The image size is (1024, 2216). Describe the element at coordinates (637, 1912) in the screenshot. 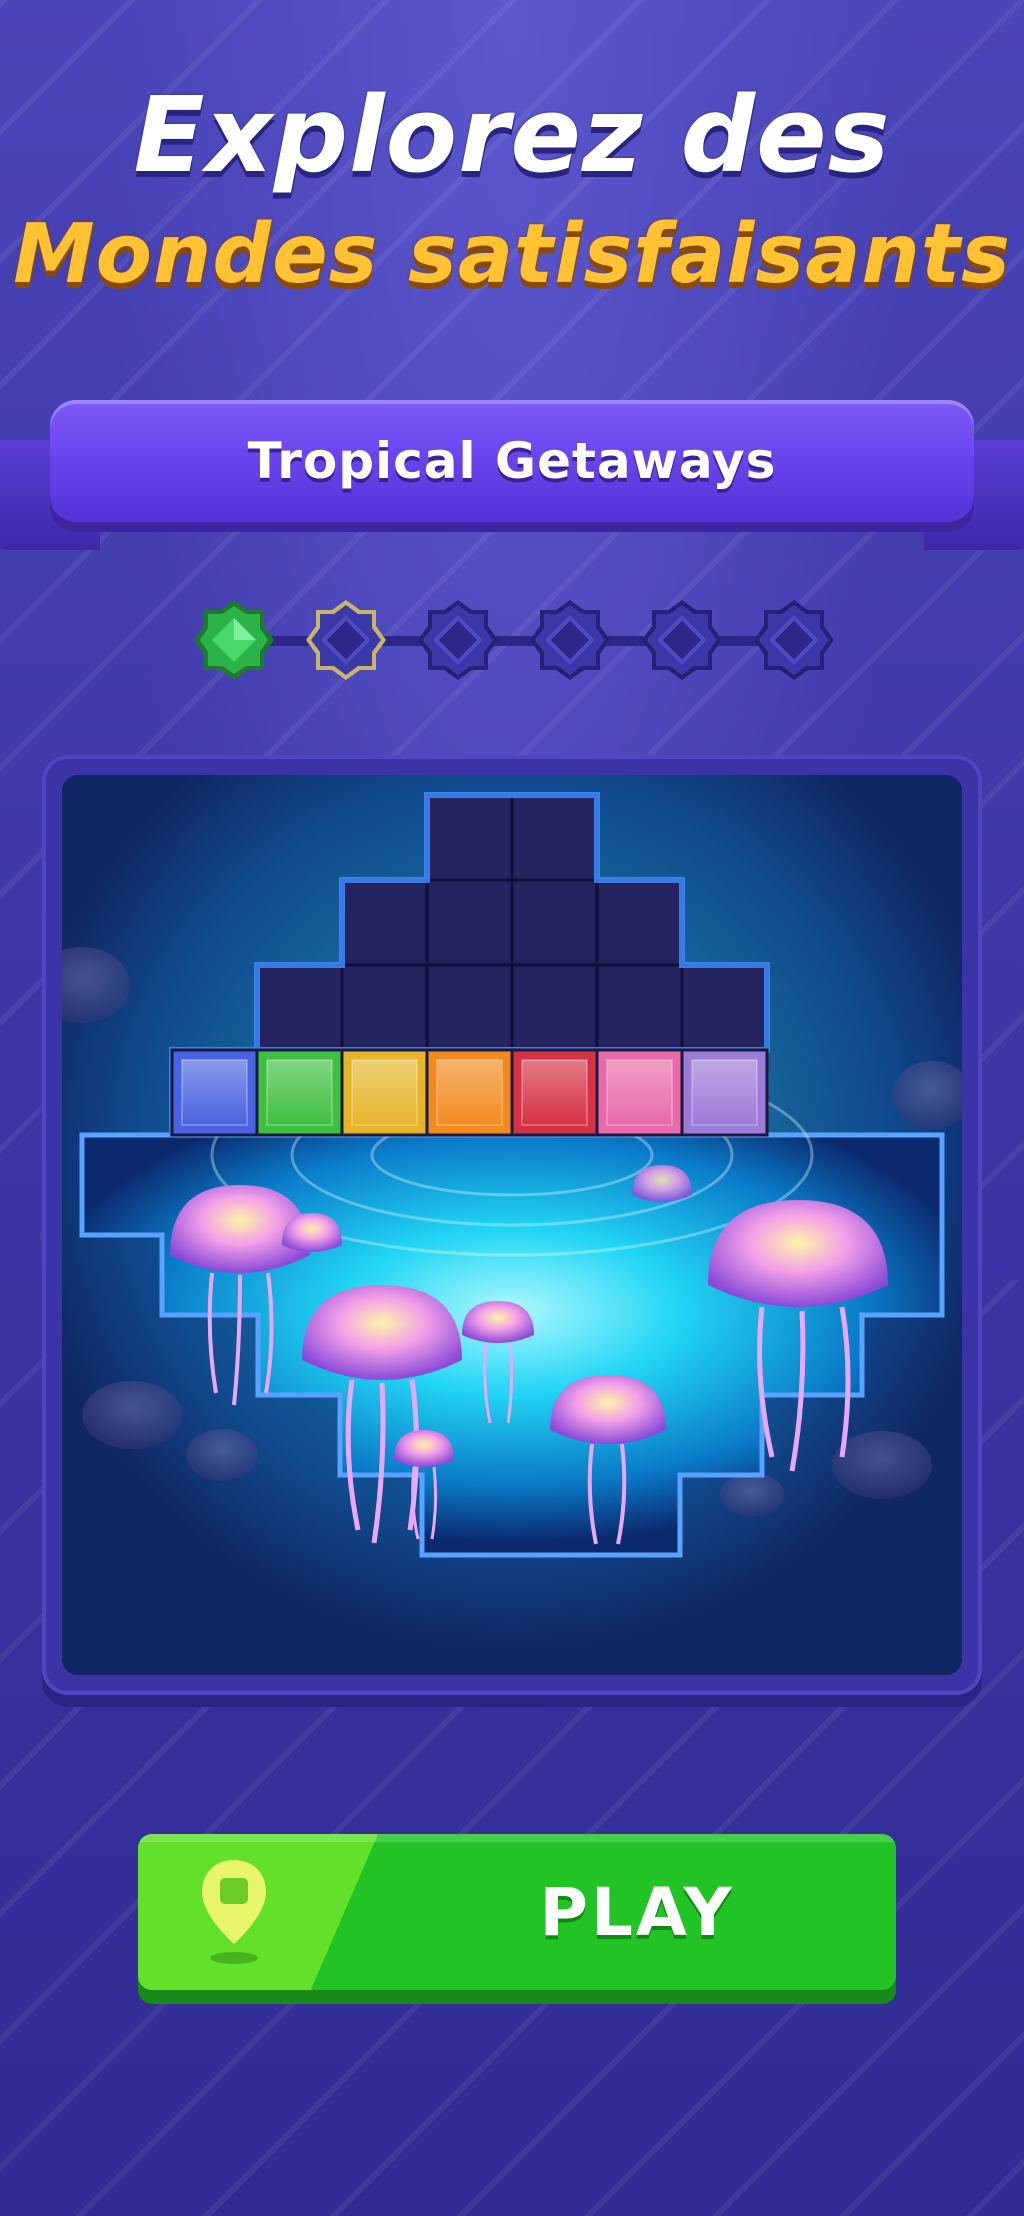

I see `play-button-label: PLAY` at that location.